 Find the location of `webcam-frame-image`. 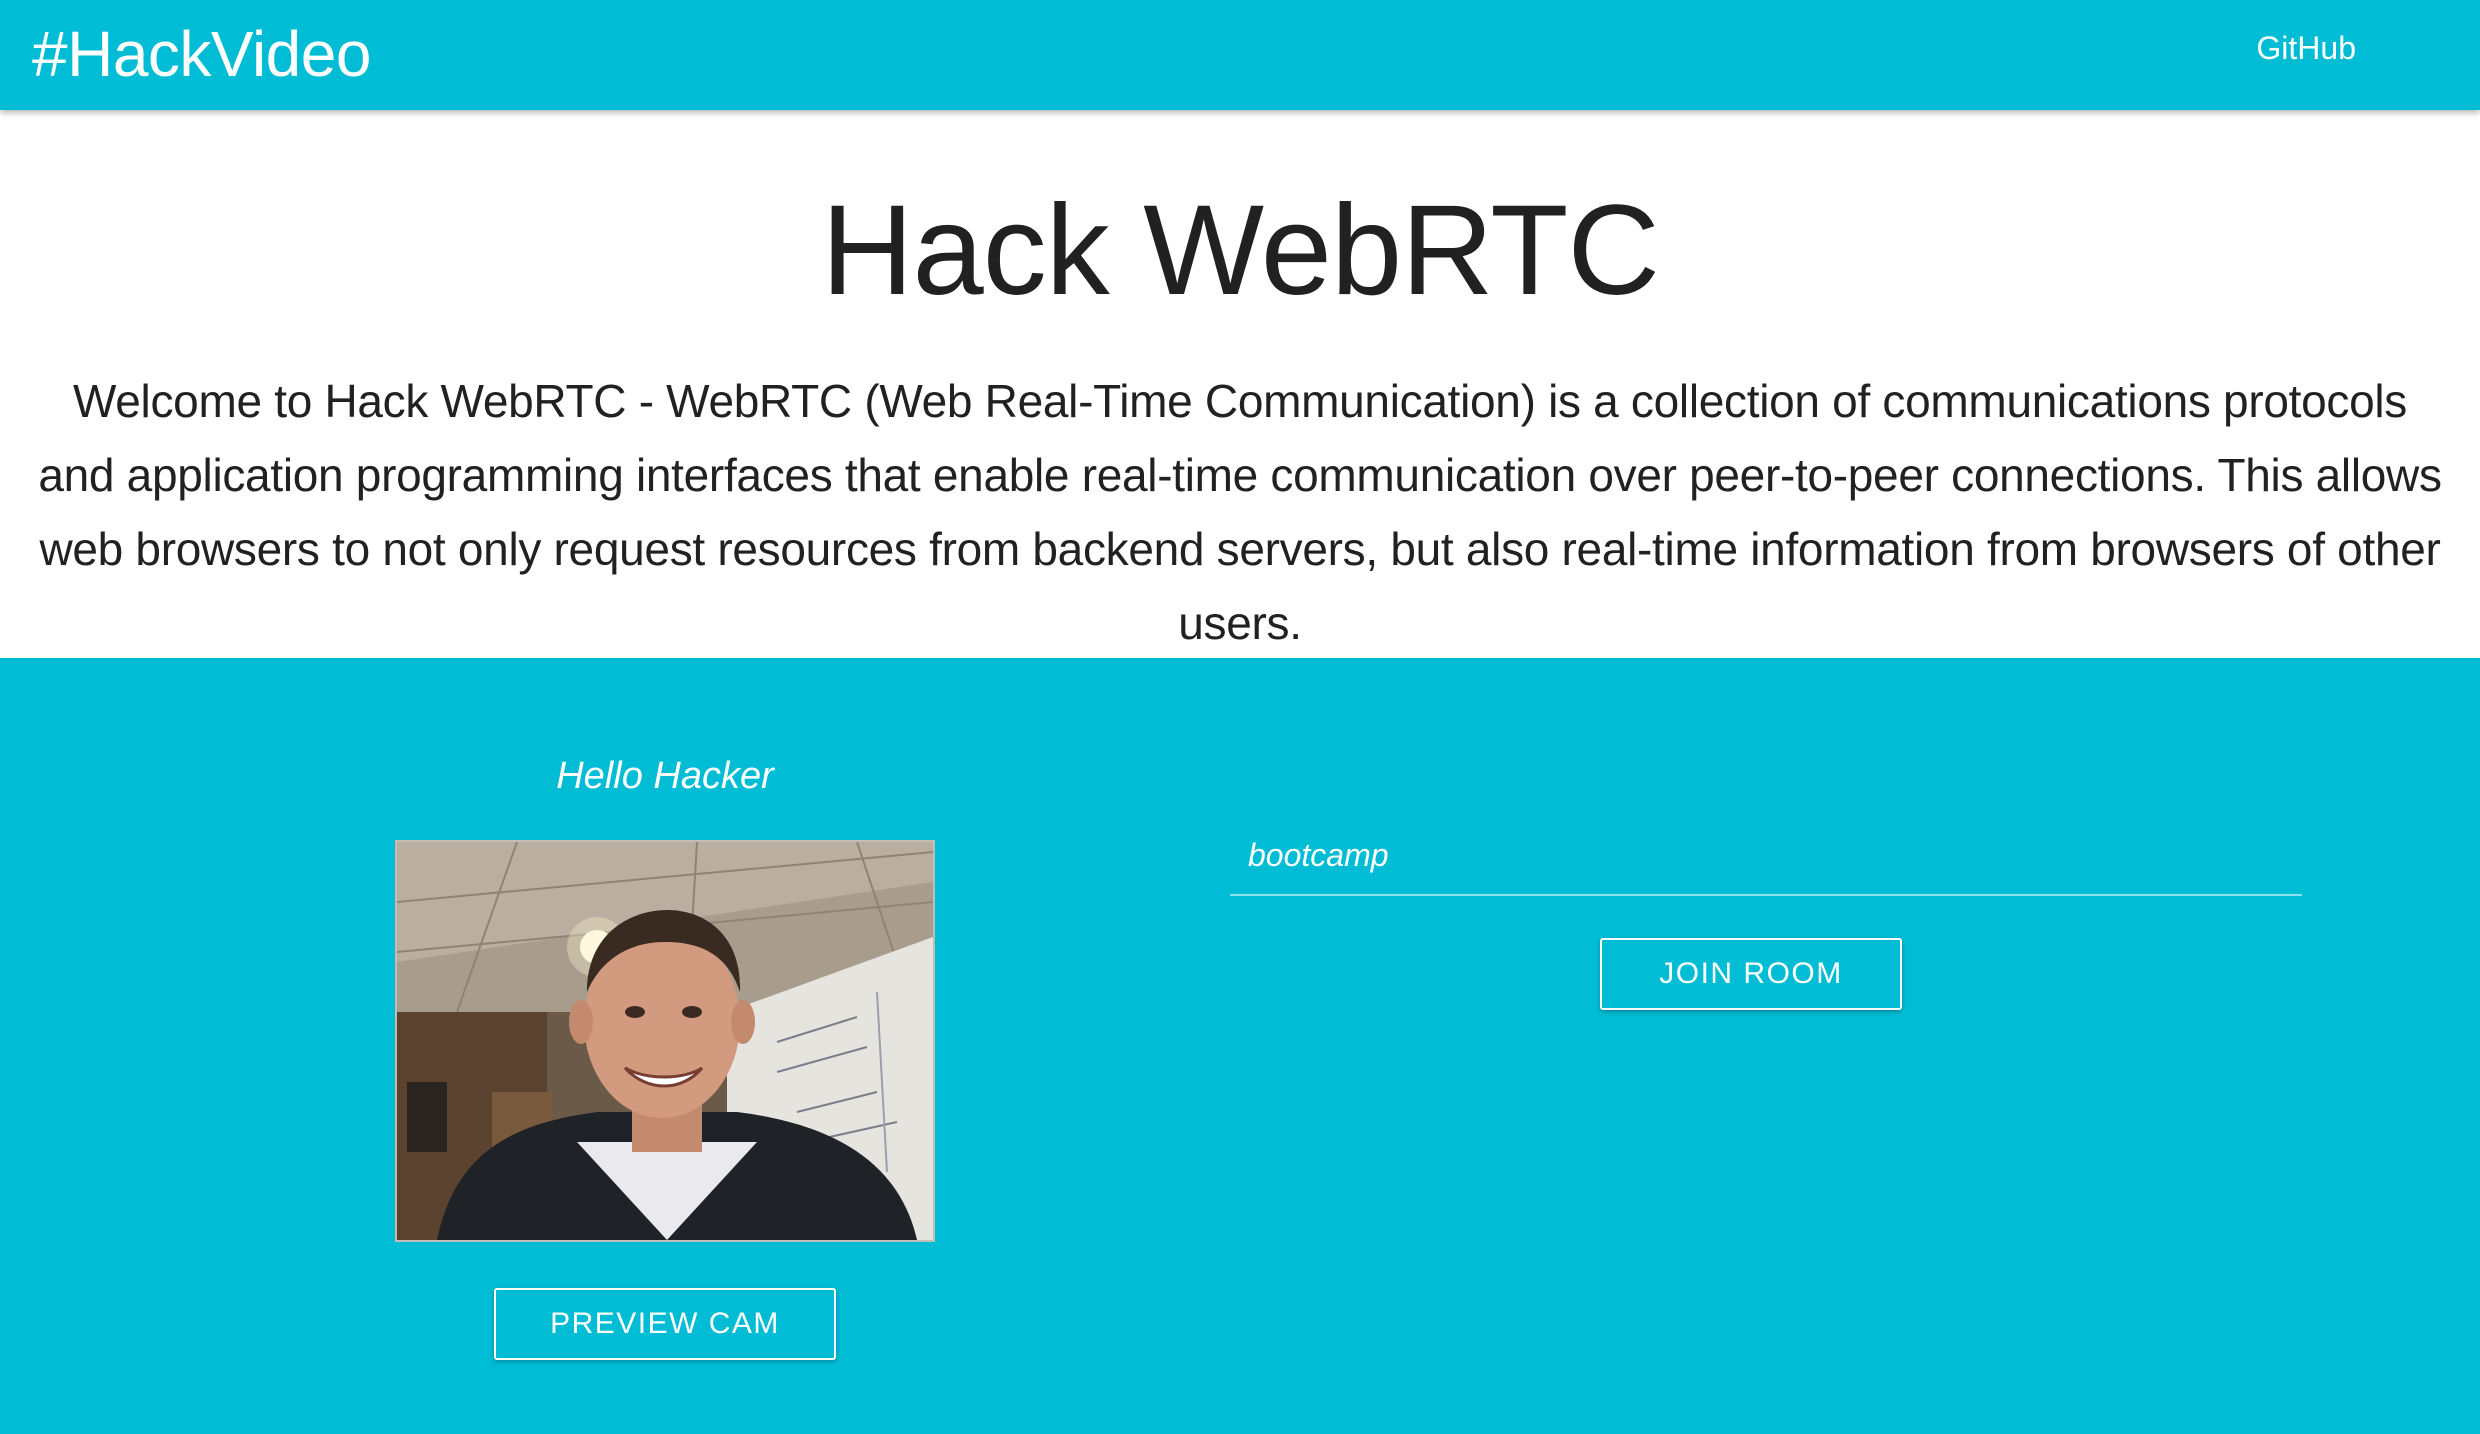

webcam-frame-image is located at coordinates (665, 1041).